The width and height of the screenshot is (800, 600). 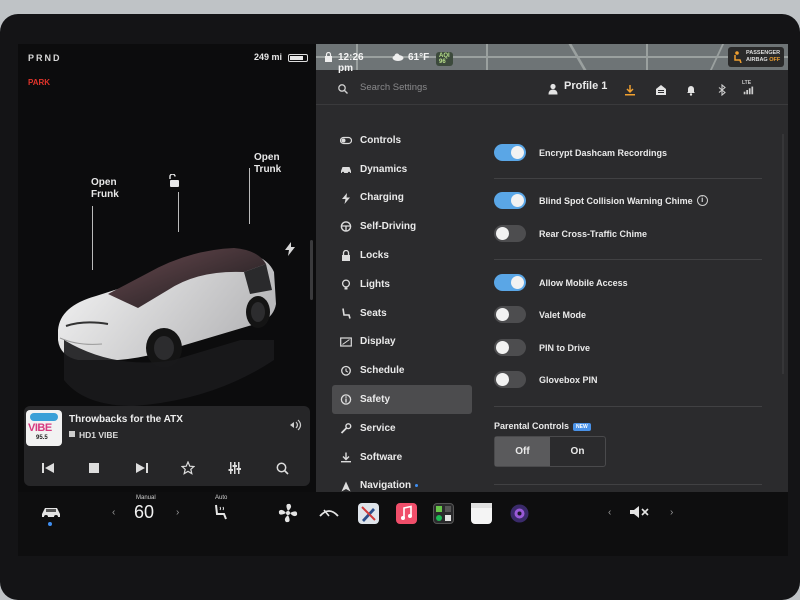 I want to click on previous-track-icon, so click(x=48, y=468).